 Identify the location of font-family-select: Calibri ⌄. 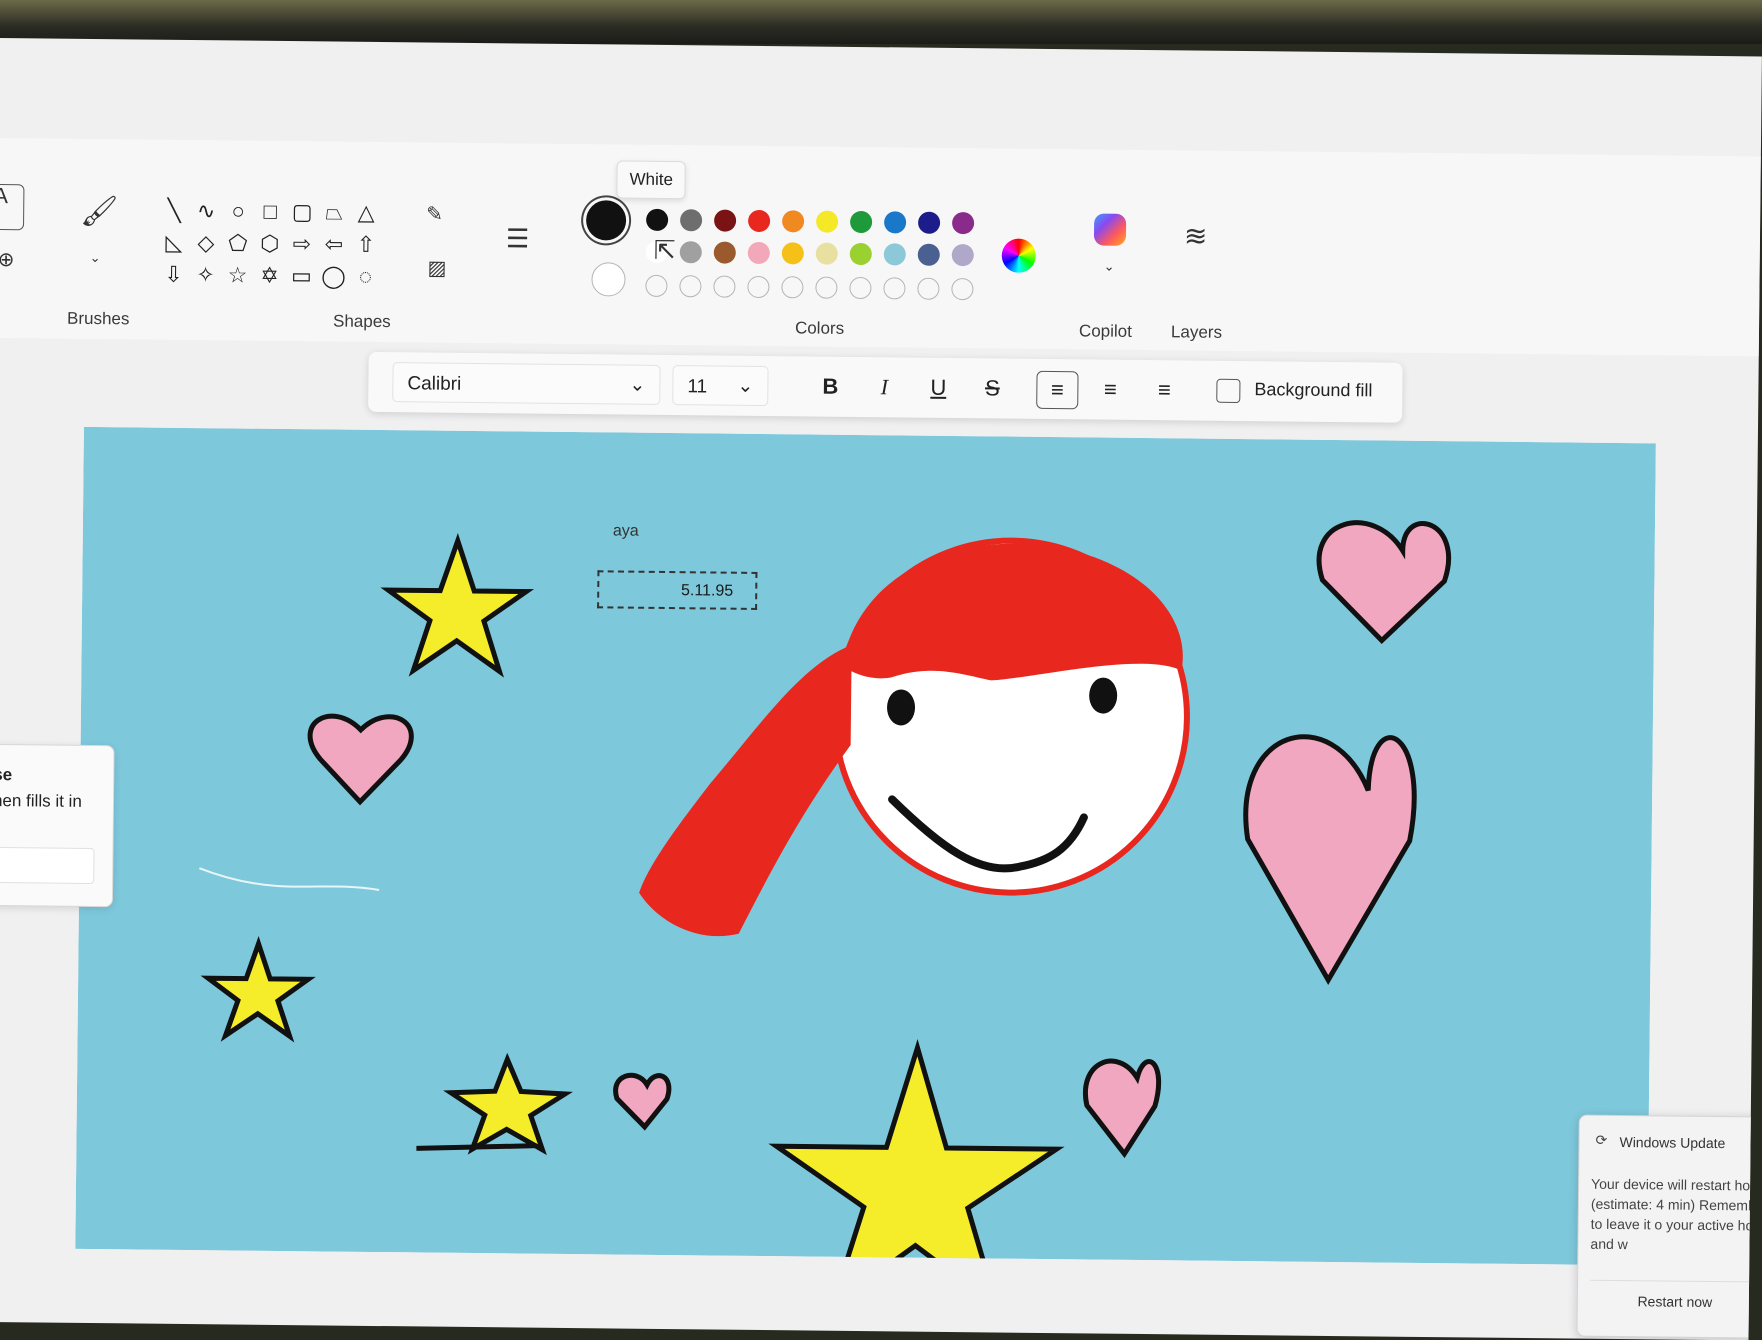
(526, 383).